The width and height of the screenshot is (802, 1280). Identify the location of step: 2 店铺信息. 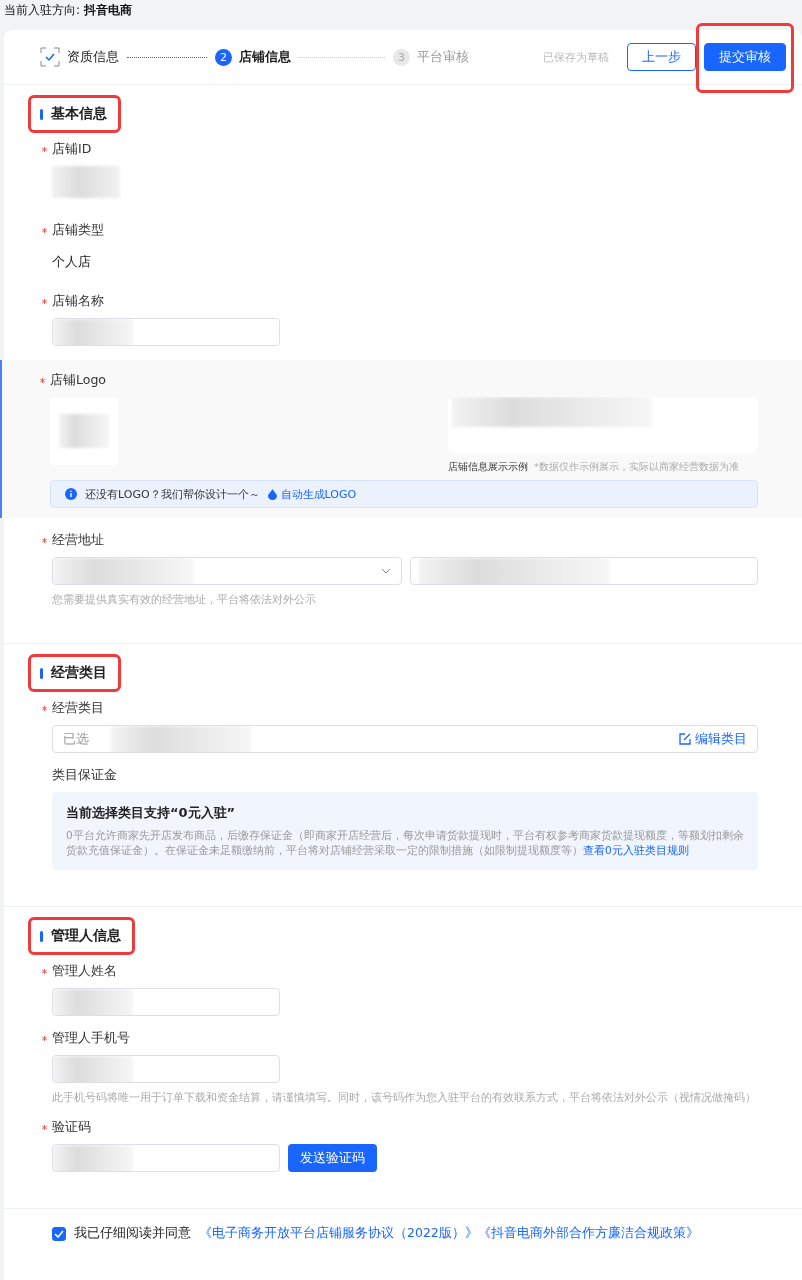
(253, 57).